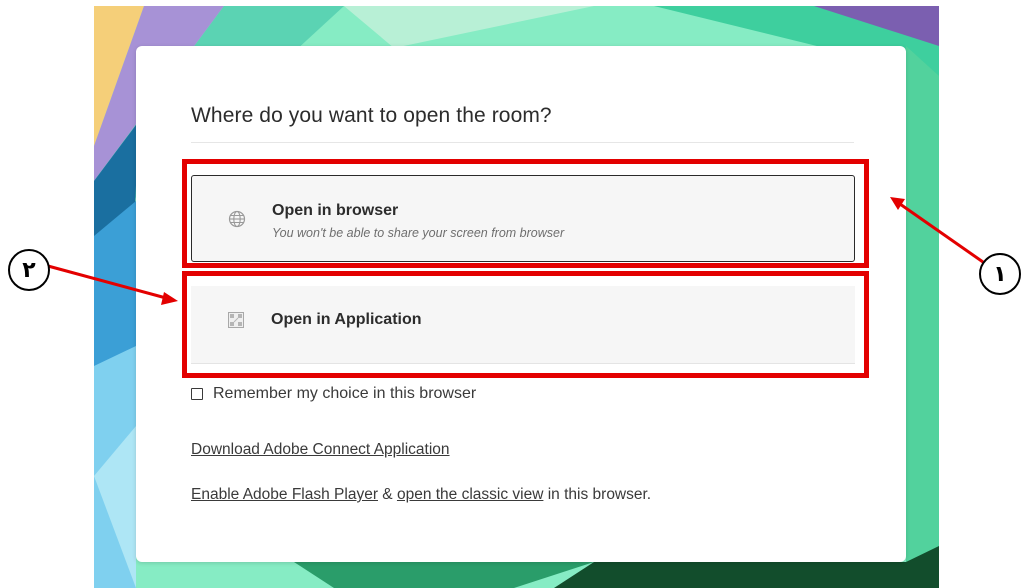  What do you see at coordinates (29, 270) in the screenshot?
I see `annotation-marker-2: ۲` at bounding box center [29, 270].